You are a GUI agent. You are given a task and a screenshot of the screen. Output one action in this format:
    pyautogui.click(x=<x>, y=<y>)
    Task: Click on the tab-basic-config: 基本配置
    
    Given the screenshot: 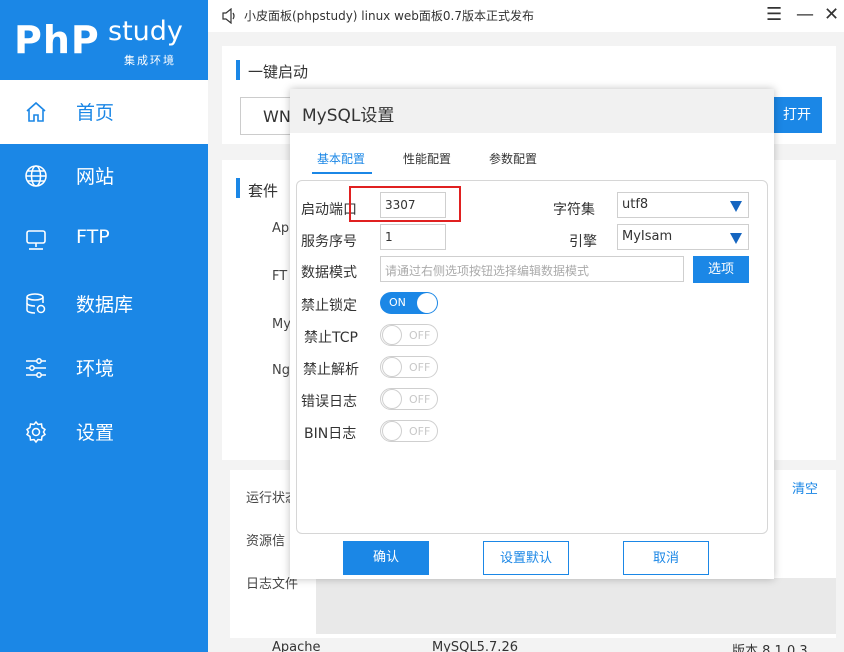 What is the action you would take?
    pyautogui.click(x=341, y=158)
    